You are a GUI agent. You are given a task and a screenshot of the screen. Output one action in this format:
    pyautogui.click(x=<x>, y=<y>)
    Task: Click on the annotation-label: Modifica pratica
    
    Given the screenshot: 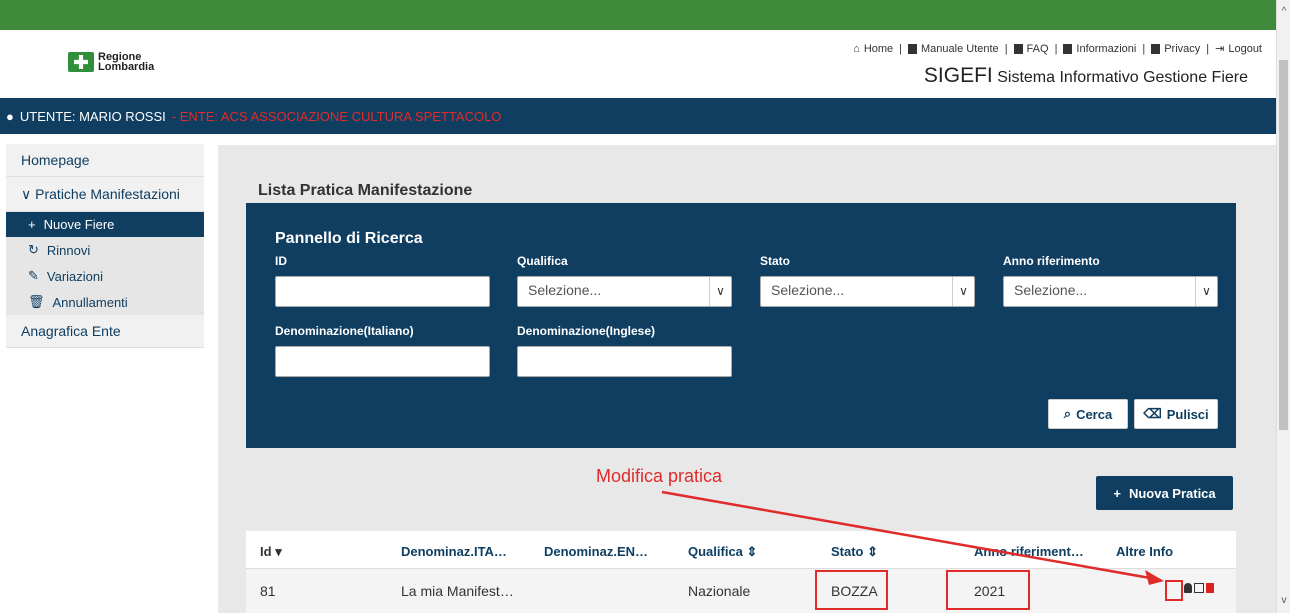 What is the action you would take?
    pyautogui.click(x=659, y=476)
    